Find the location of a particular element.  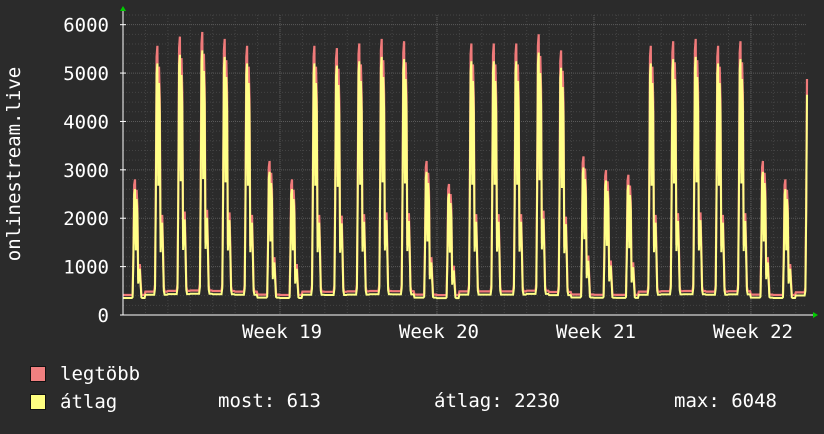

y-tick-label: 1000 is located at coordinates (86, 268).